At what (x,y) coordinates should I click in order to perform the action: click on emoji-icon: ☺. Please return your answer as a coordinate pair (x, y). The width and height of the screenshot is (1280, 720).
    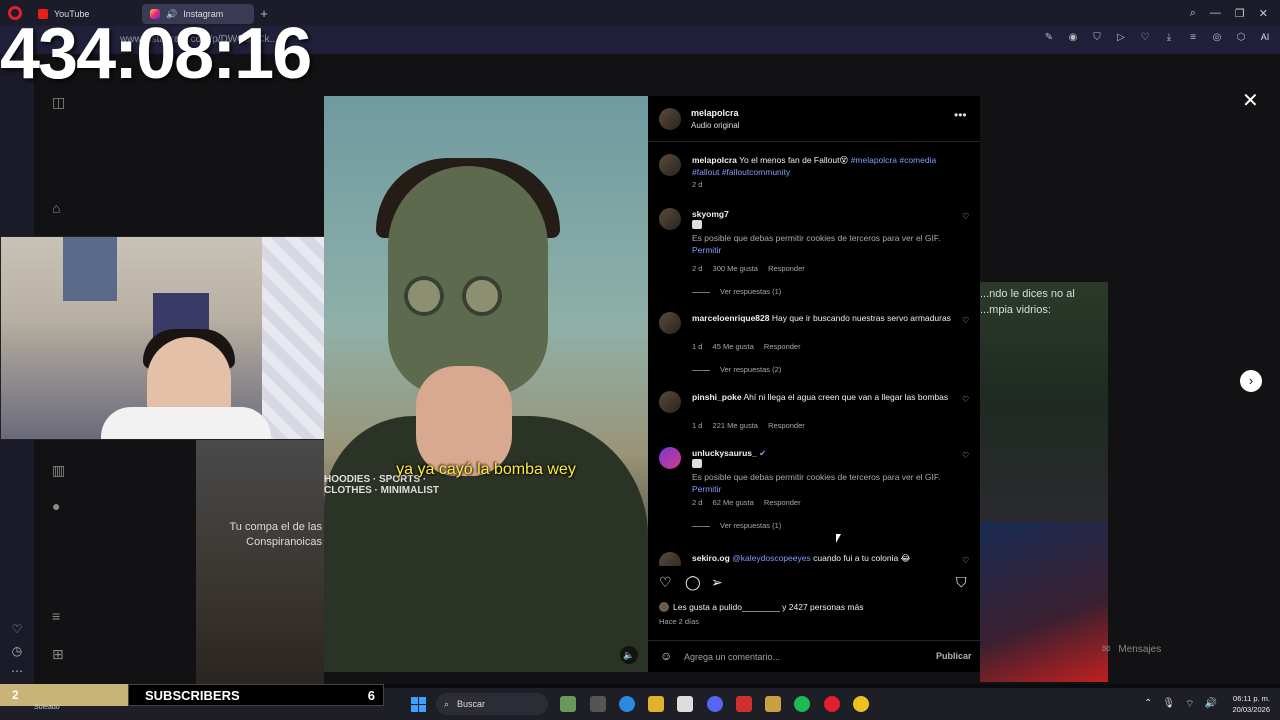
    Looking at the image, I should click on (666, 656).